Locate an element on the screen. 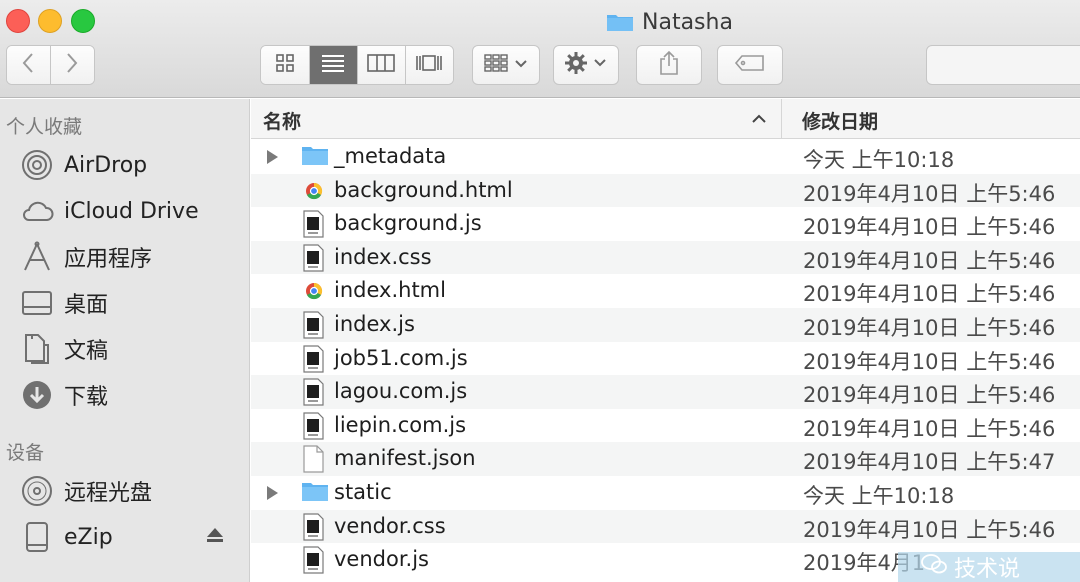  table-row: index.html 2019年4月10日 上午5:46 is located at coordinates (665, 291).